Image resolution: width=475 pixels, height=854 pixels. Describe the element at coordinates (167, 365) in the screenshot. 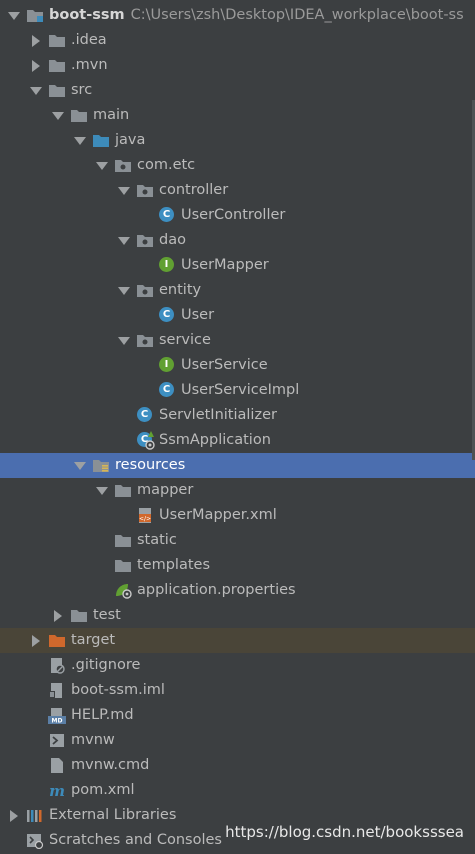

I see `interface-icon: I` at that location.